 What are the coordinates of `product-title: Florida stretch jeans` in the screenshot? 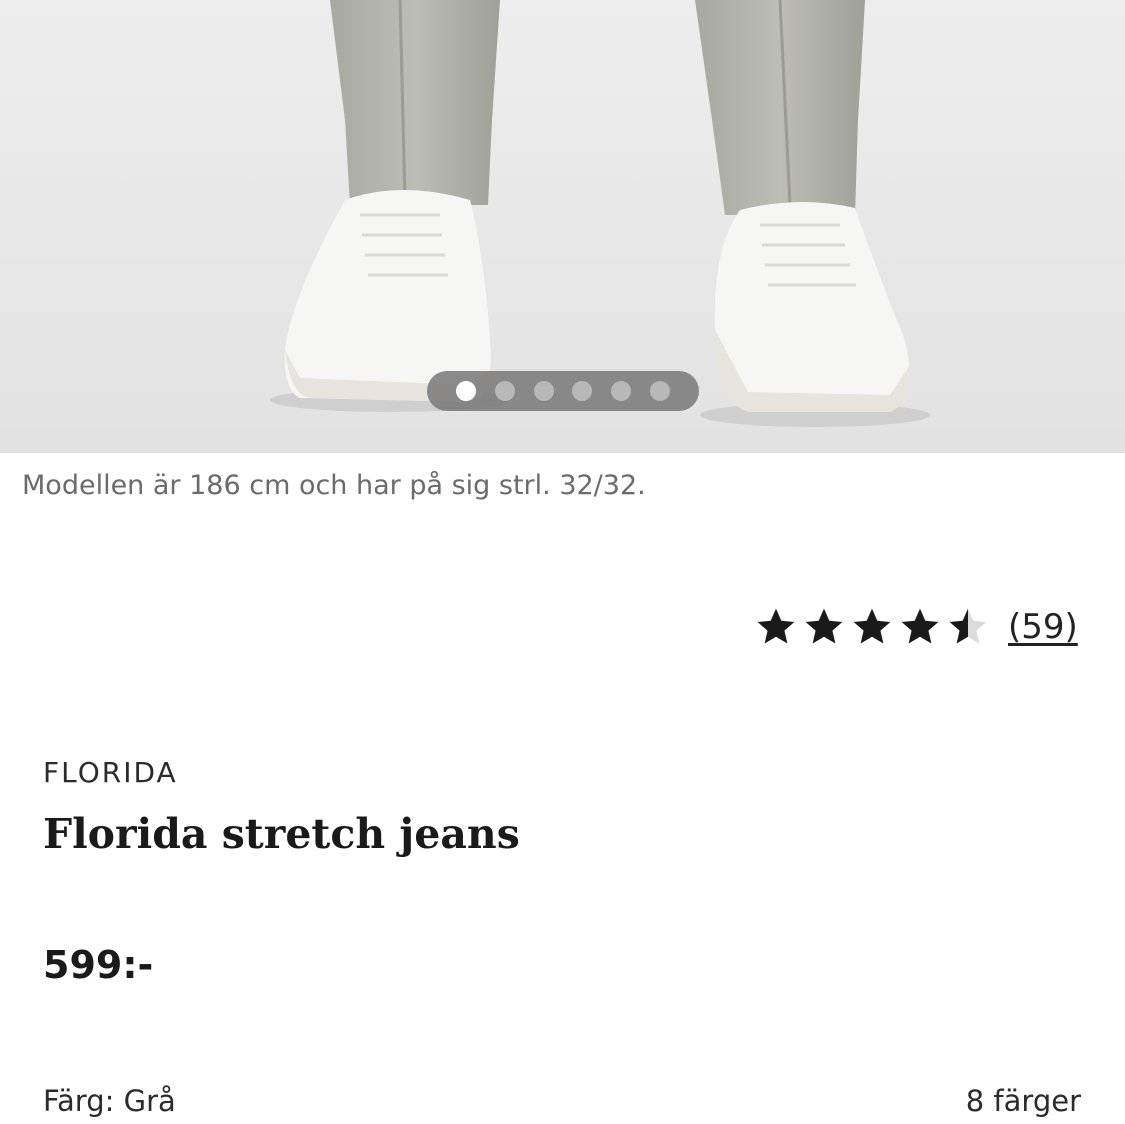 It's located at (281, 834).